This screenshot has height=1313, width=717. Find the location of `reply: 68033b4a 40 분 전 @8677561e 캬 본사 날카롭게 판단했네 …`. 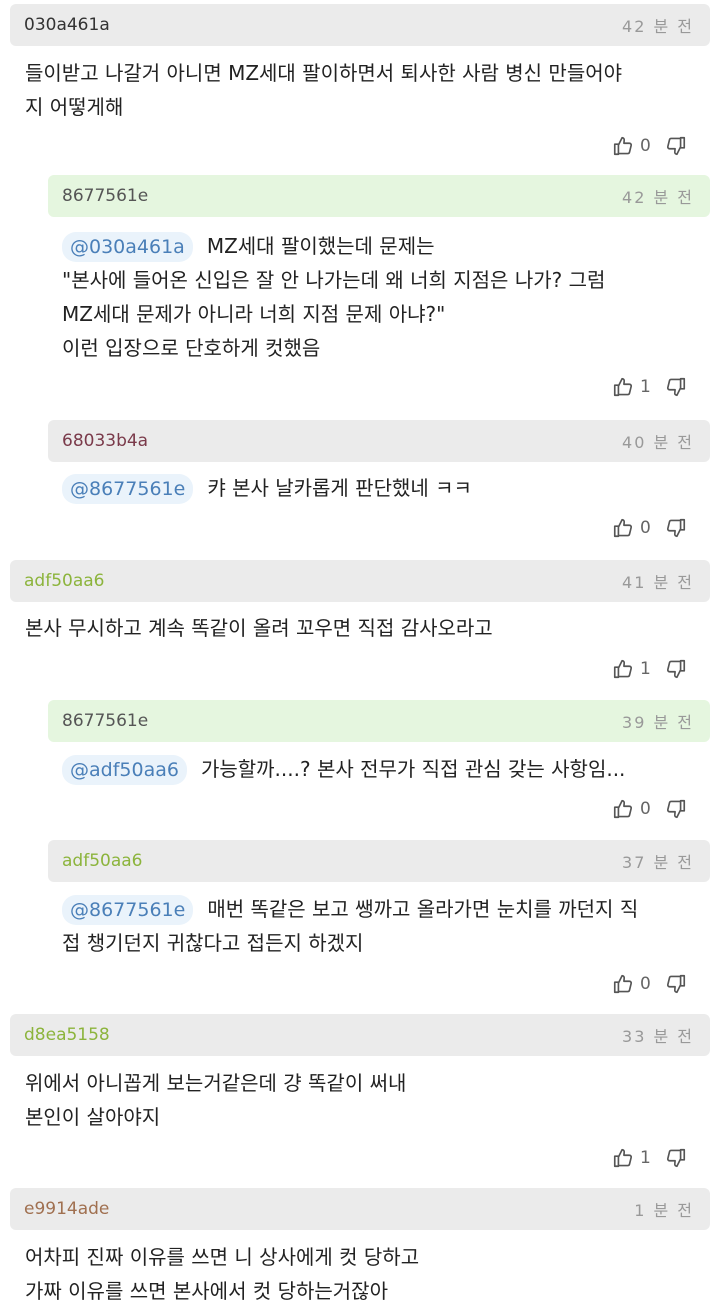

reply: 68033b4a 40 분 전 @8677561e 캬 본사 날카롭게 판단했네 … is located at coordinates (358, 486).